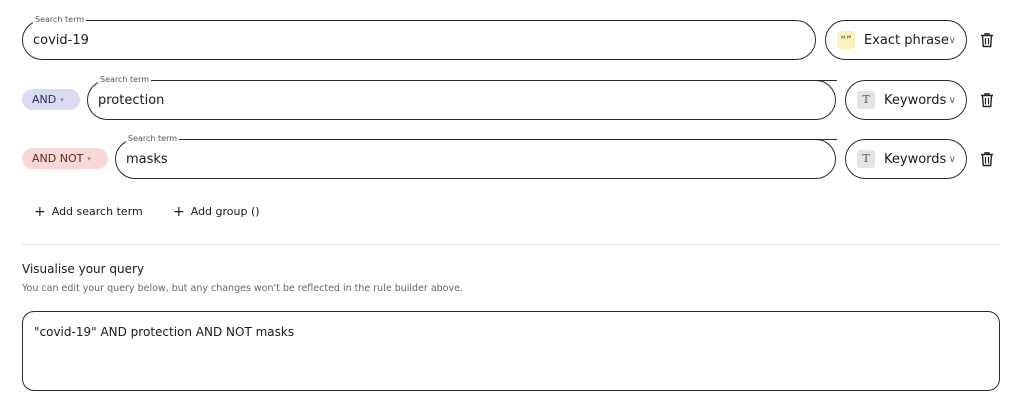  Describe the element at coordinates (906, 40) in the screenshot. I see `term-type-label: Exact phrase` at that location.